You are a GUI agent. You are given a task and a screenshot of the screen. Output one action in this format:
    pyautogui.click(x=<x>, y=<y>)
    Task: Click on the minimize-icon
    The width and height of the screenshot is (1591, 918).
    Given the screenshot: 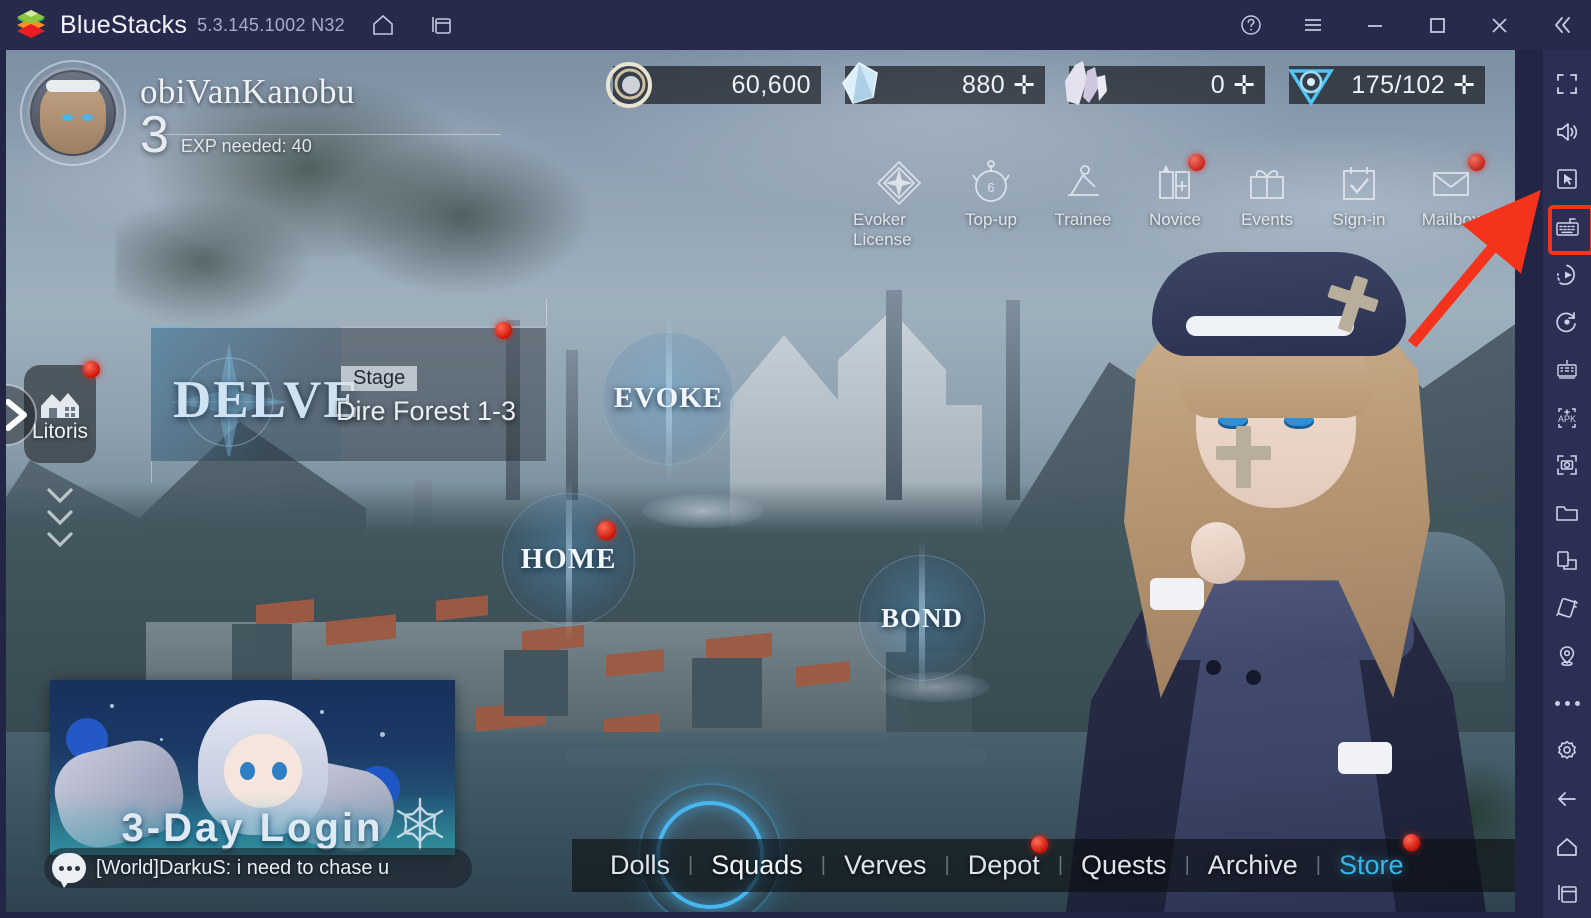 What is the action you would take?
    pyautogui.click(x=1375, y=25)
    